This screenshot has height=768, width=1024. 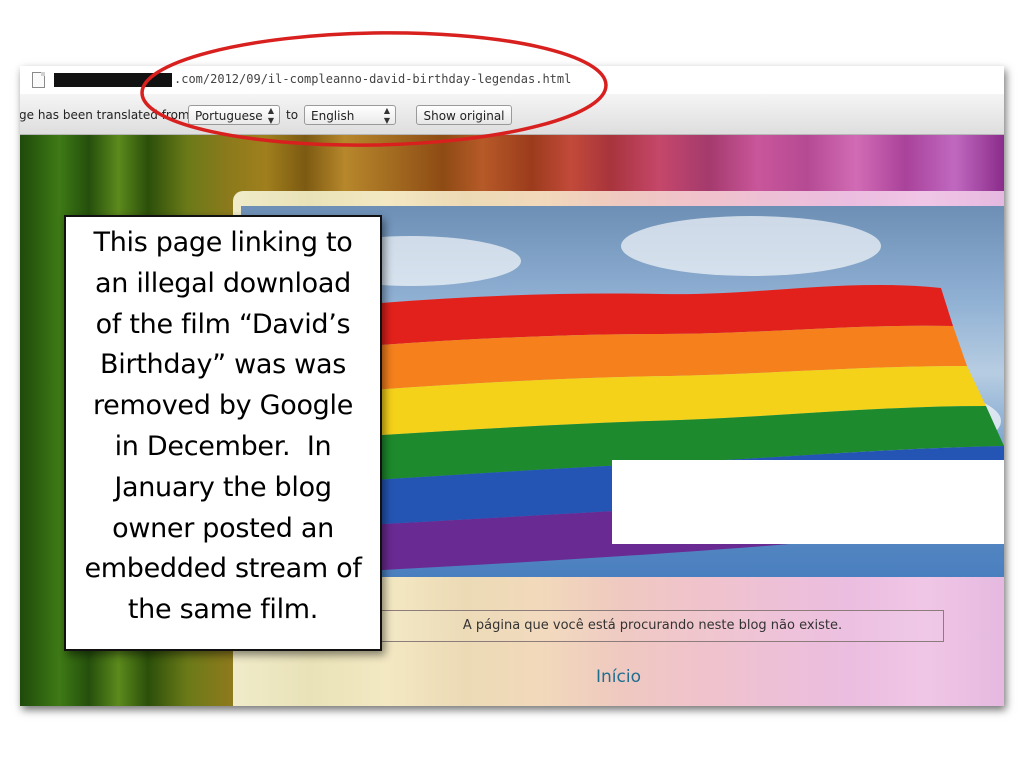 What do you see at coordinates (223, 487) in the screenshot?
I see `callout-line: January the blog` at bounding box center [223, 487].